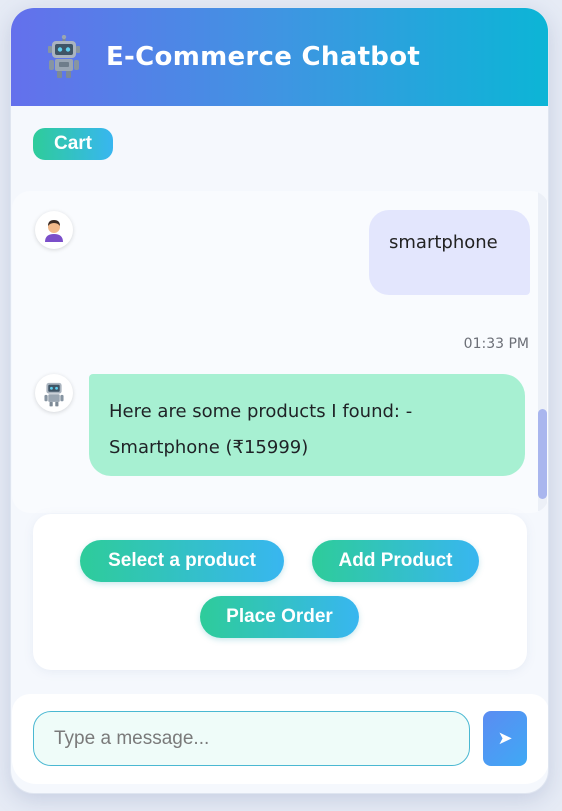 The image size is (562, 811). What do you see at coordinates (64, 56) in the screenshot?
I see `robot-icon` at bounding box center [64, 56].